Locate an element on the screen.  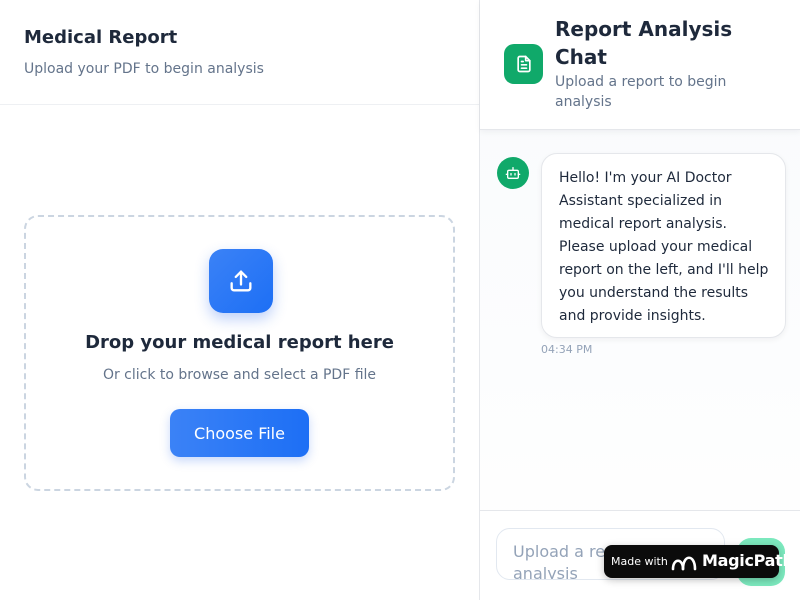
robot-icon is located at coordinates (513, 173).